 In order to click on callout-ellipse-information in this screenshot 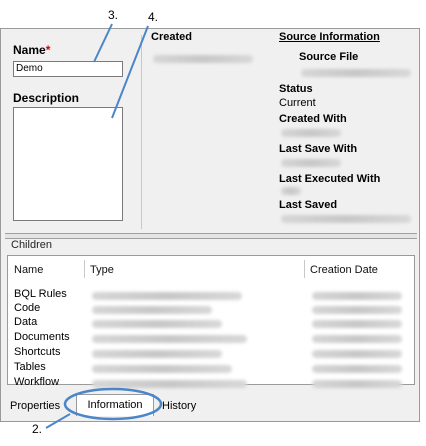, I will do `click(113, 404)`.